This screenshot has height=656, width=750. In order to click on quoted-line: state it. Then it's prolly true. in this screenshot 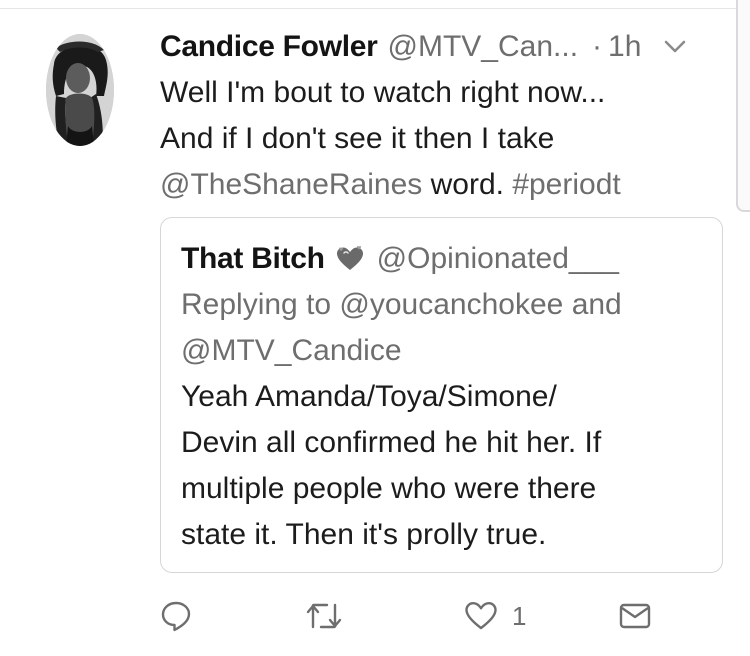, I will do `click(364, 534)`.